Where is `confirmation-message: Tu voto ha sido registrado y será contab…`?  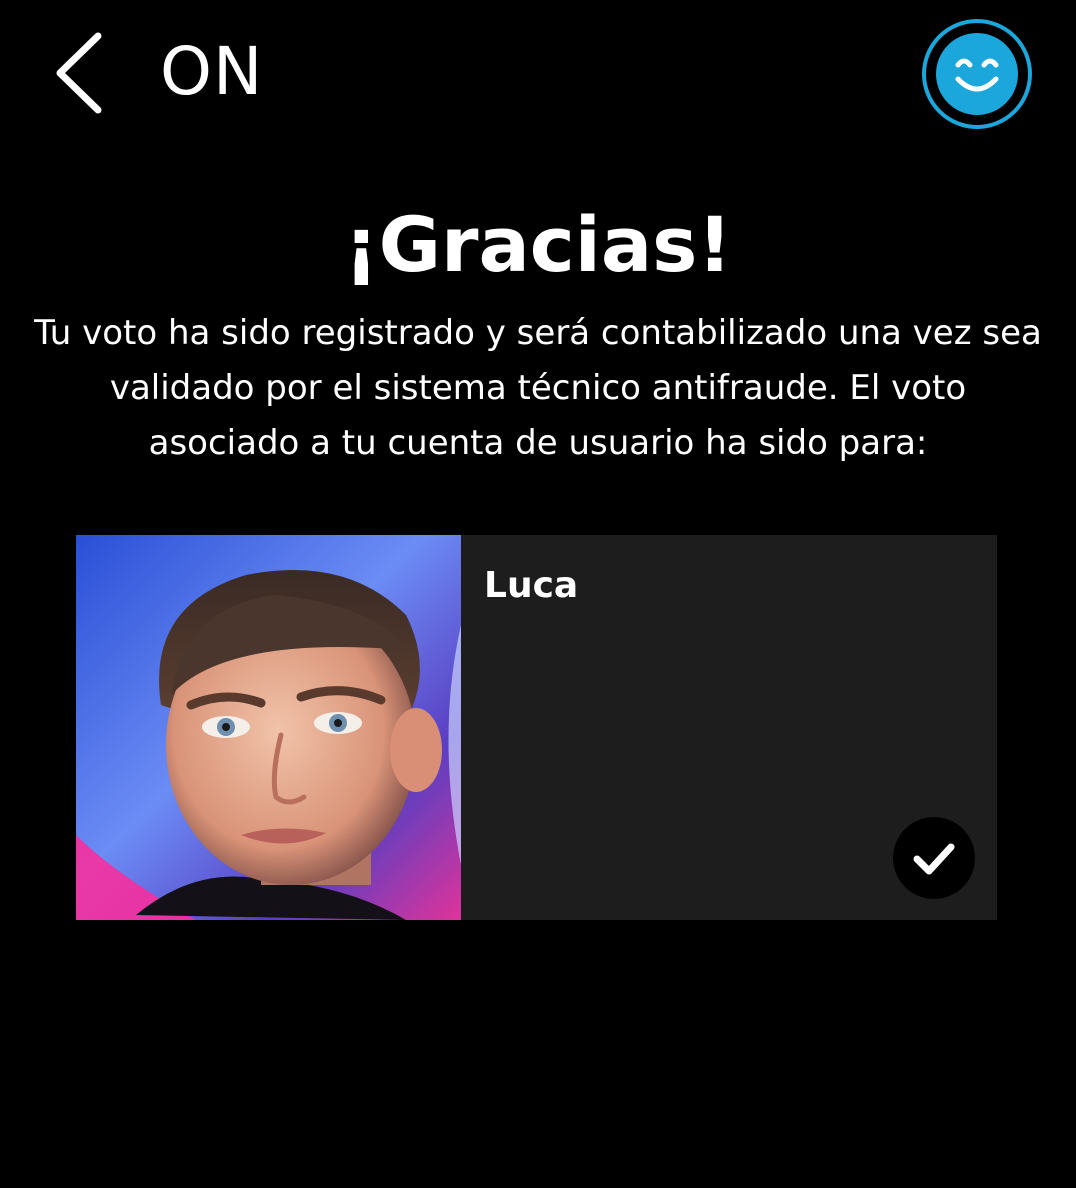
confirmation-message: Tu voto ha sido registrado y será contab… is located at coordinates (538, 388).